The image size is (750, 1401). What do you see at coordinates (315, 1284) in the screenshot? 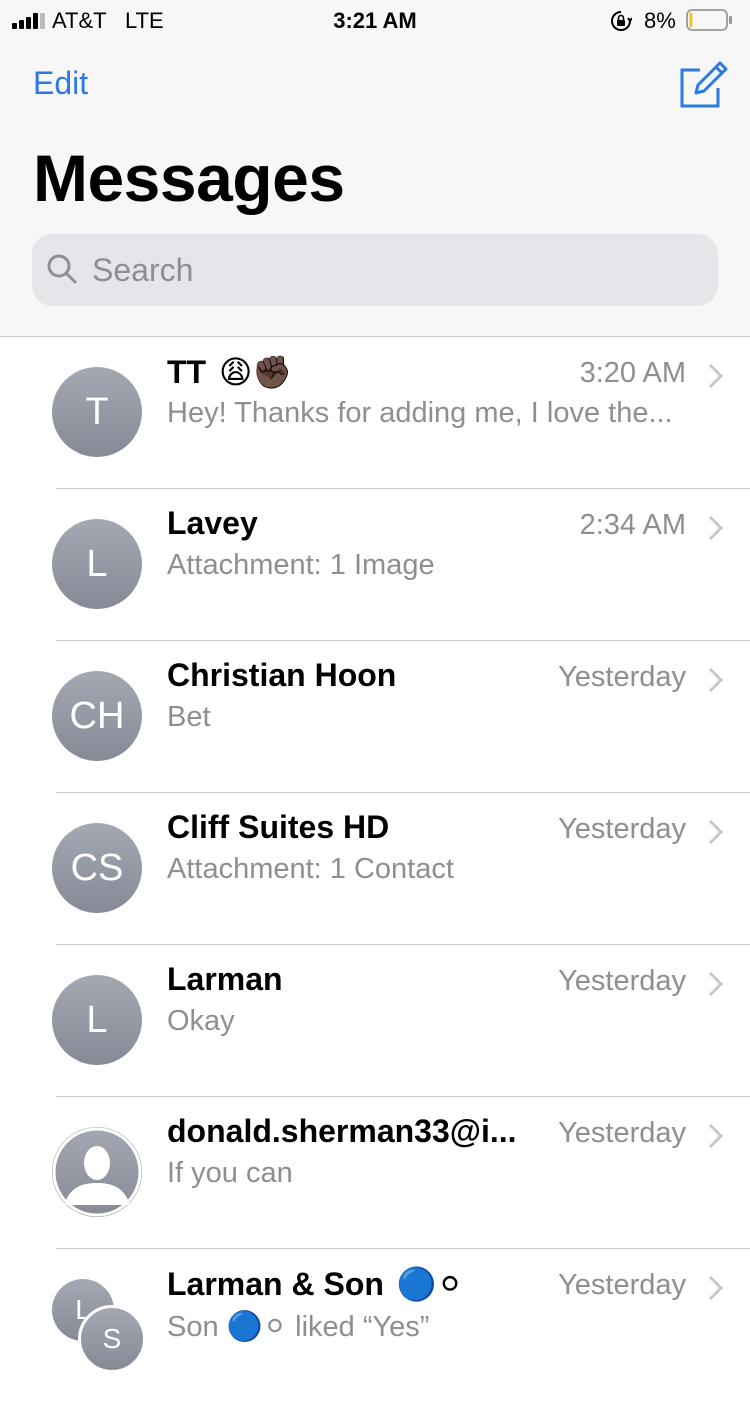
I see `contact-name: Larman & Son 🔵⚪` at bounding box center [315, 1284].